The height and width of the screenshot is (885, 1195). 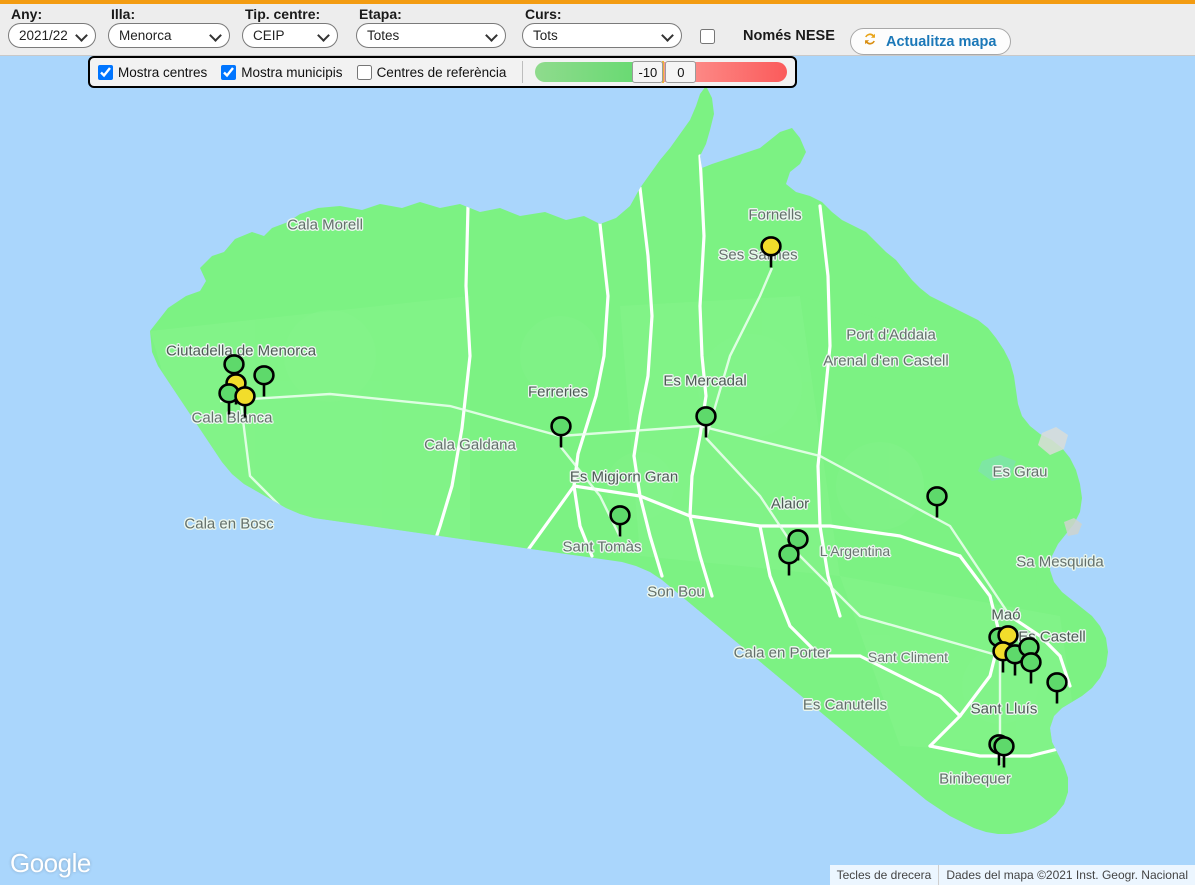 What do you see at coordinates (290, 35) in the screenshot?
I see `filter-tipcentre-select: CEIP` at bounding box center [290, 35].